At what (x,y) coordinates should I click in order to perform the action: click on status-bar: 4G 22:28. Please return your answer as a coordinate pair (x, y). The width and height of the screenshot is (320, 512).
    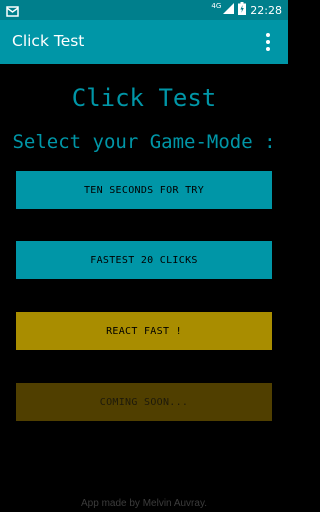
    Looking at the image, I should click on (144, 10).